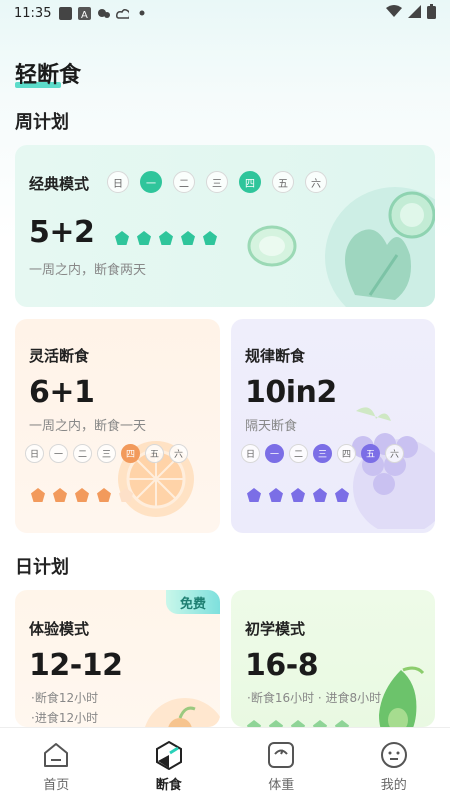 The width and height of the screenshot is (450, 801). I want to click on chat-icon, so click(104, 13).